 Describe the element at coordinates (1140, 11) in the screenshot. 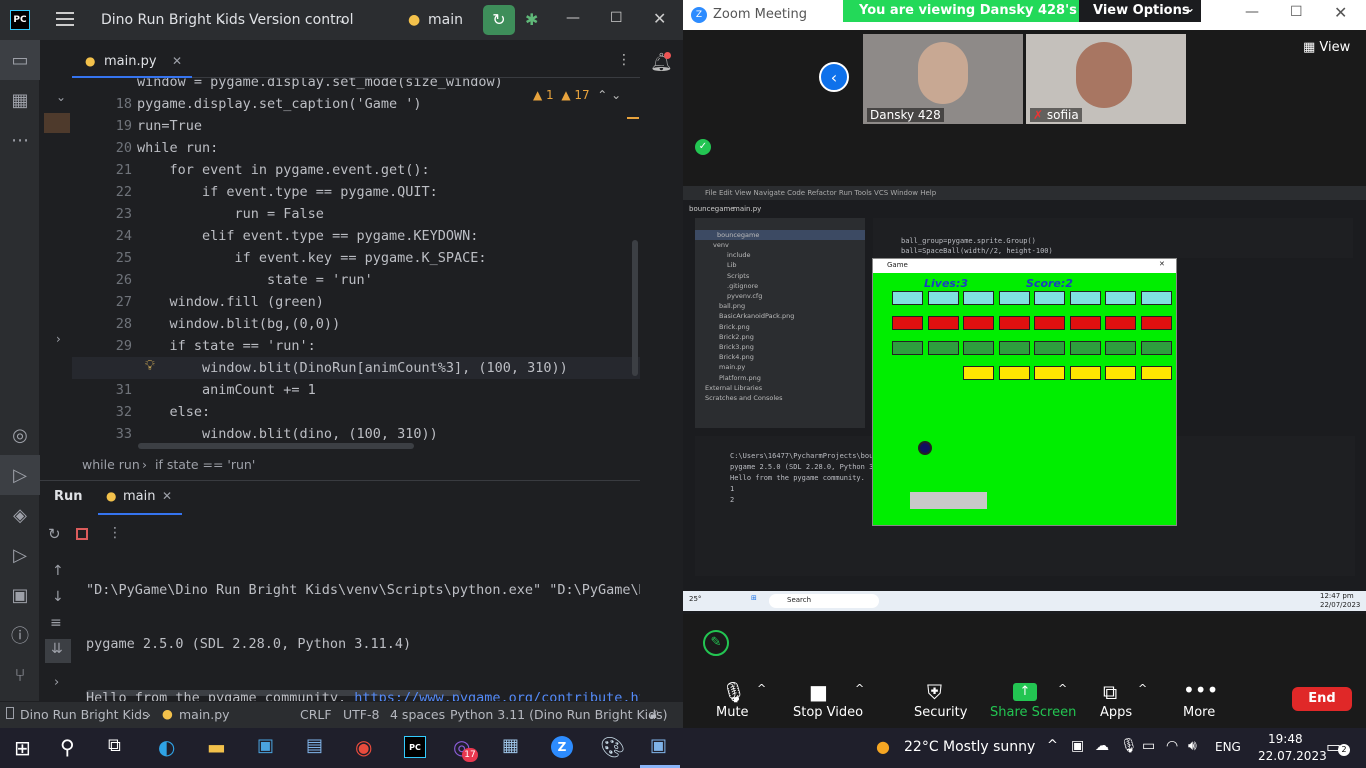

I see `view-options-button: View Options ⌄` at that location.